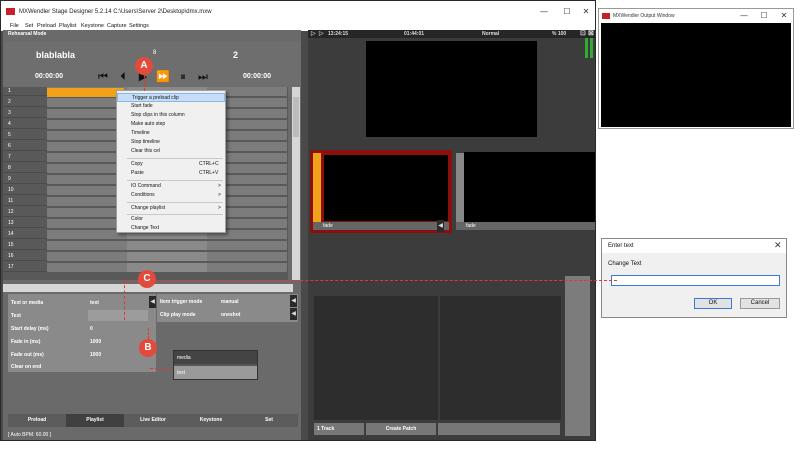  Describe the element at coordinates (559, 34) in the screenshot. I see `output-percent: % 100` at that location.